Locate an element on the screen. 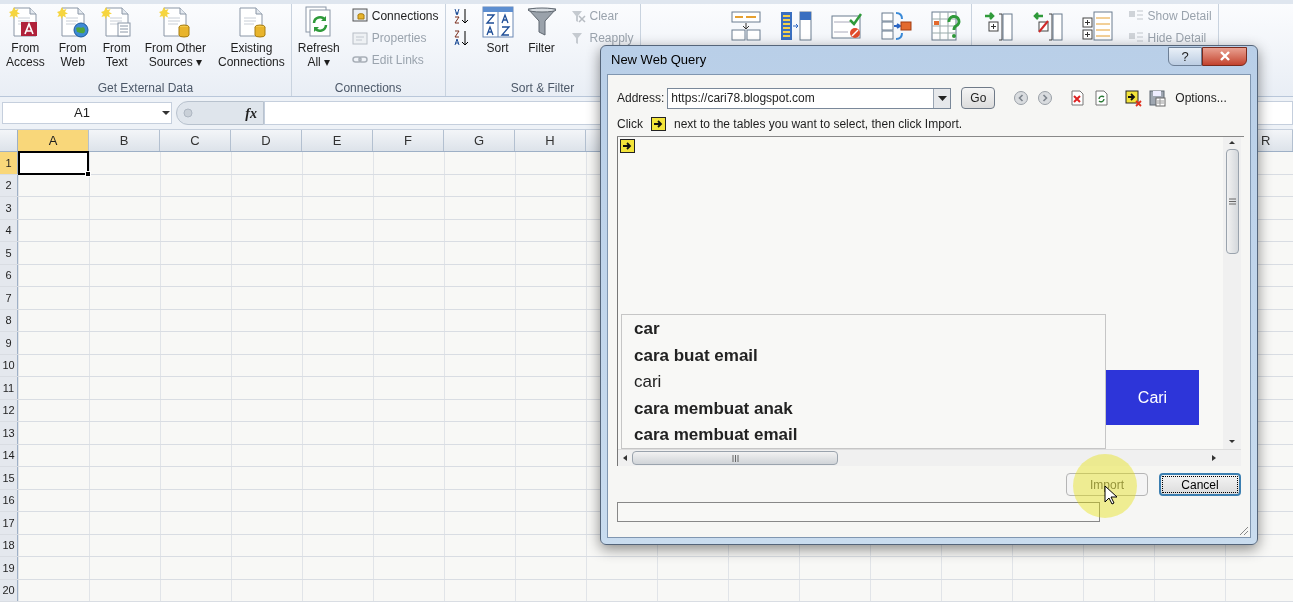 The image size is (1293, 602). ribbon-button: Connections is located at coordinates (395, 16).